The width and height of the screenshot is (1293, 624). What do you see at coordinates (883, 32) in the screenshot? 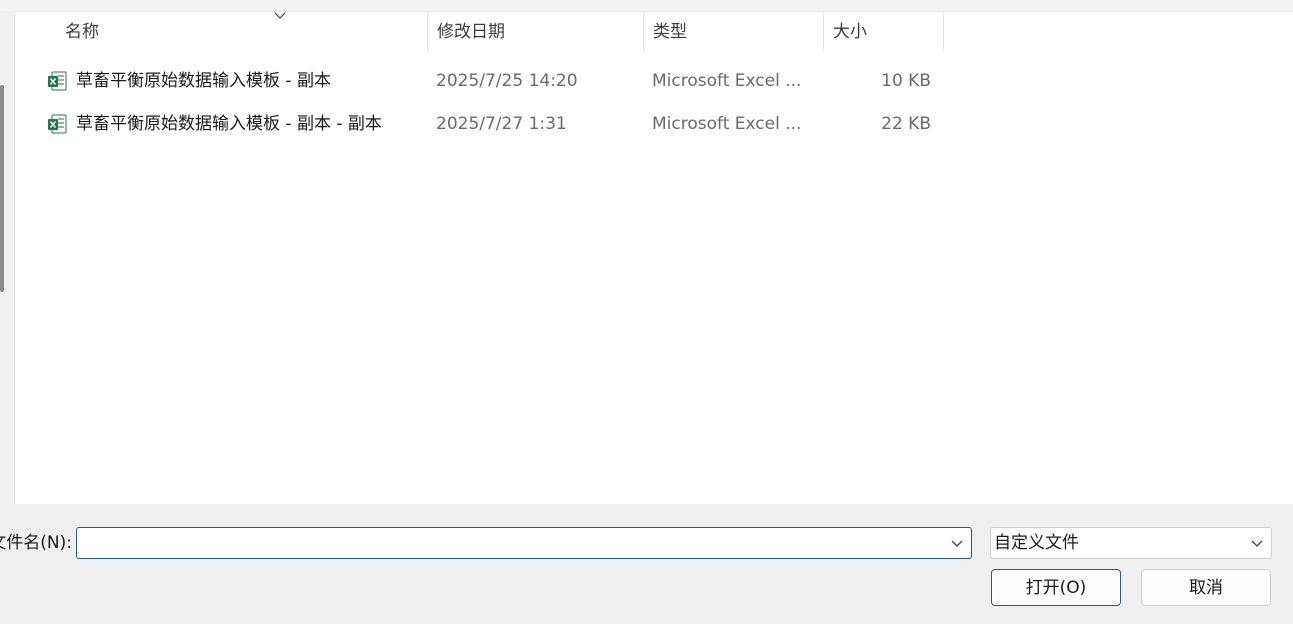
I see `column-header-size: 大小` at bounding box center [883, 32].